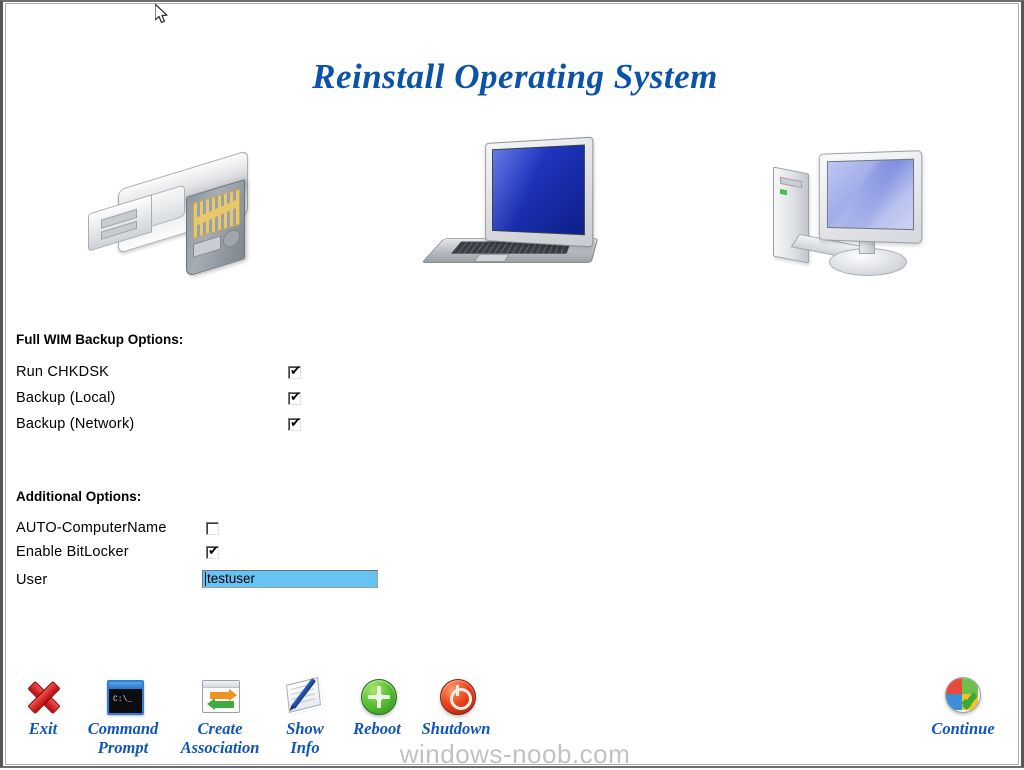 The image size is (1024, 770). I want to click on pc-screen, so click(870, 194).